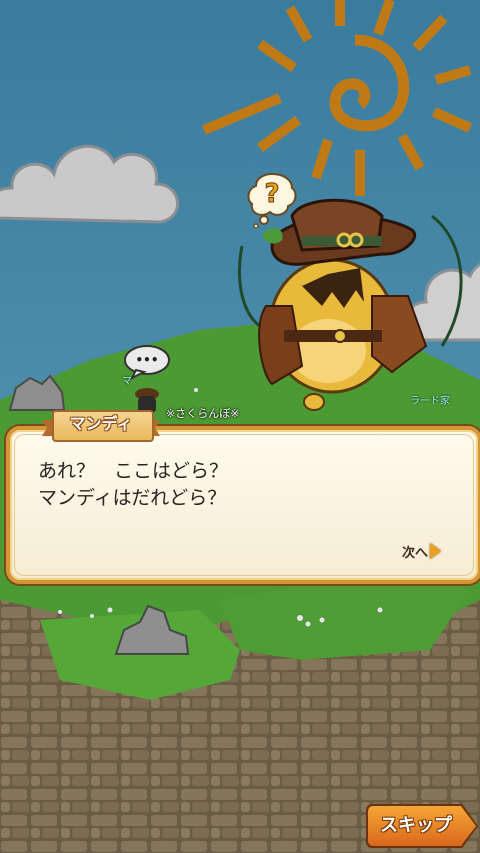 The image size is (480, 853). I want to click on rock-pile-lower, so click(152, 629).